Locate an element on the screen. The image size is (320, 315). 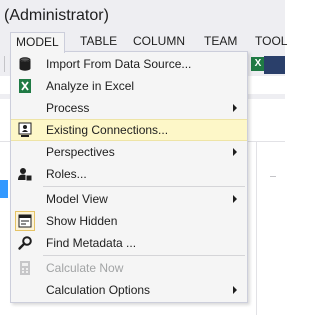
toolbar-excel-icon: X is located at coordinates (258, 64).